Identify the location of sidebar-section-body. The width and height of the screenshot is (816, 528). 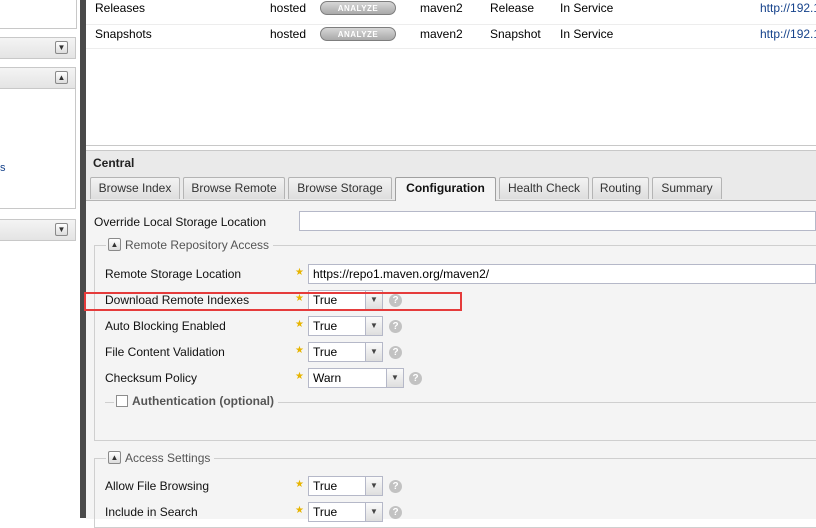
(38, 149).